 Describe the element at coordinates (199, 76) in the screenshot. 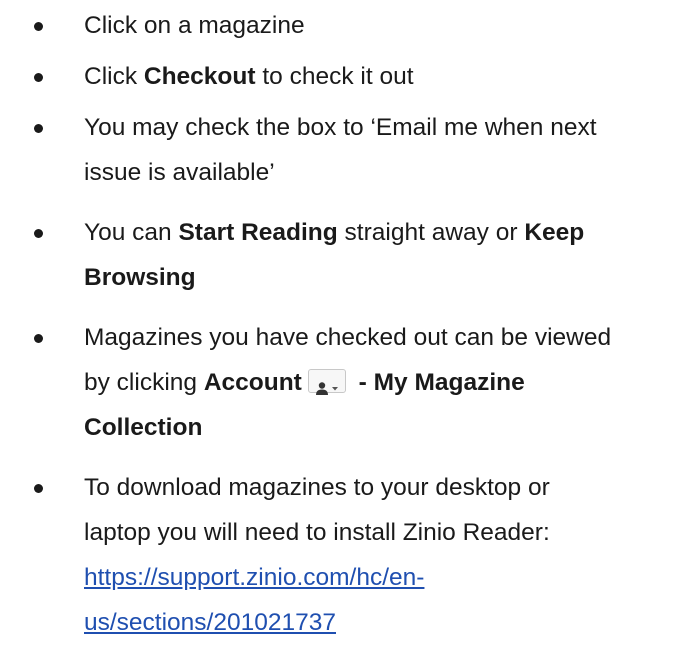

I see `checkout-label: Checkout` at that location.